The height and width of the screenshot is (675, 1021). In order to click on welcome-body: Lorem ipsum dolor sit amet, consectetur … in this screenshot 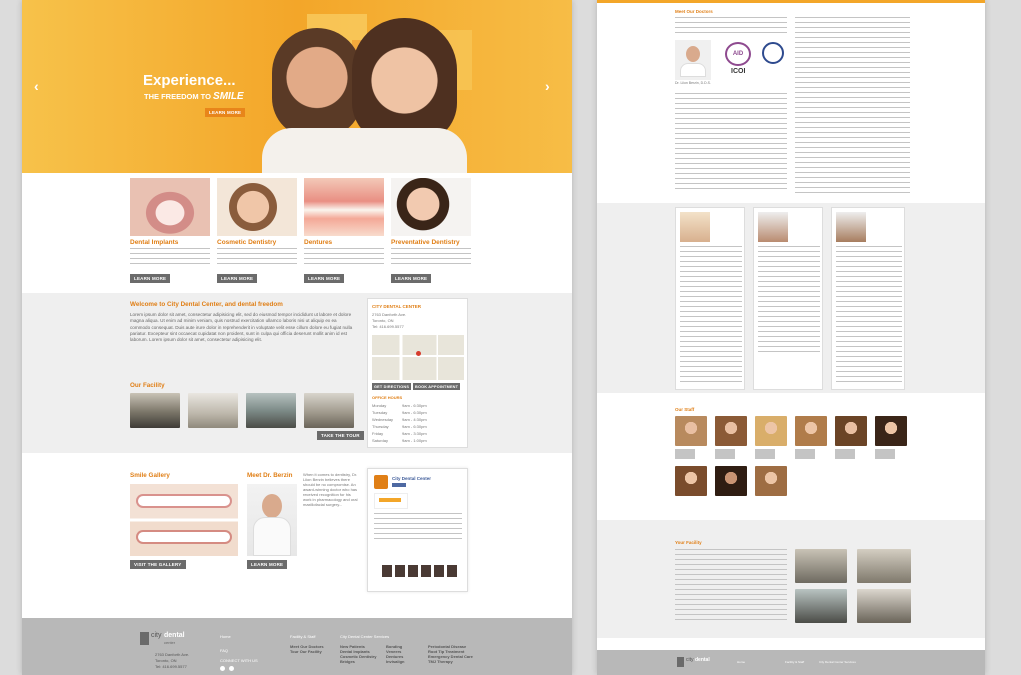, I will do `click(241, 327)`.